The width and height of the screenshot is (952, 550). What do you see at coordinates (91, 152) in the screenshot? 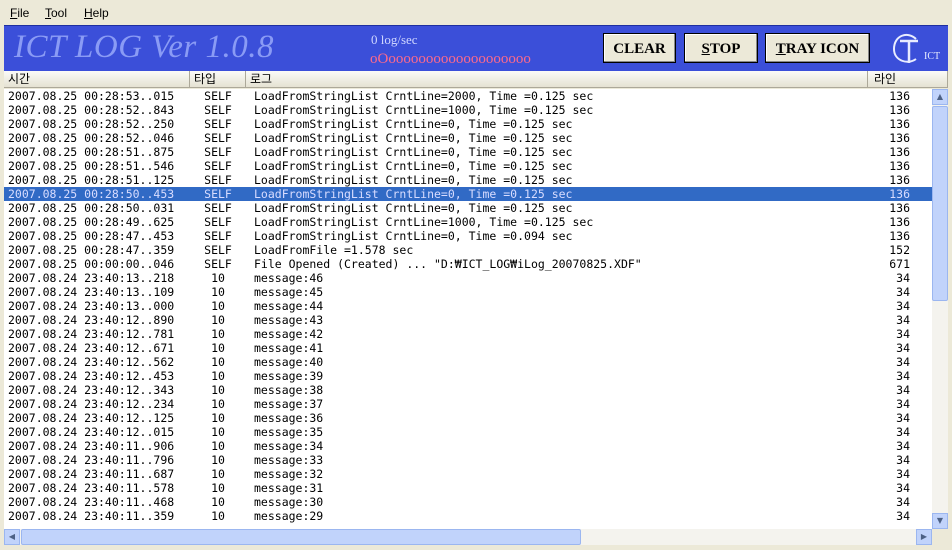
I see `cell-time: 2007.08.25 00:28:51..875` at bounding box center [91, 152].